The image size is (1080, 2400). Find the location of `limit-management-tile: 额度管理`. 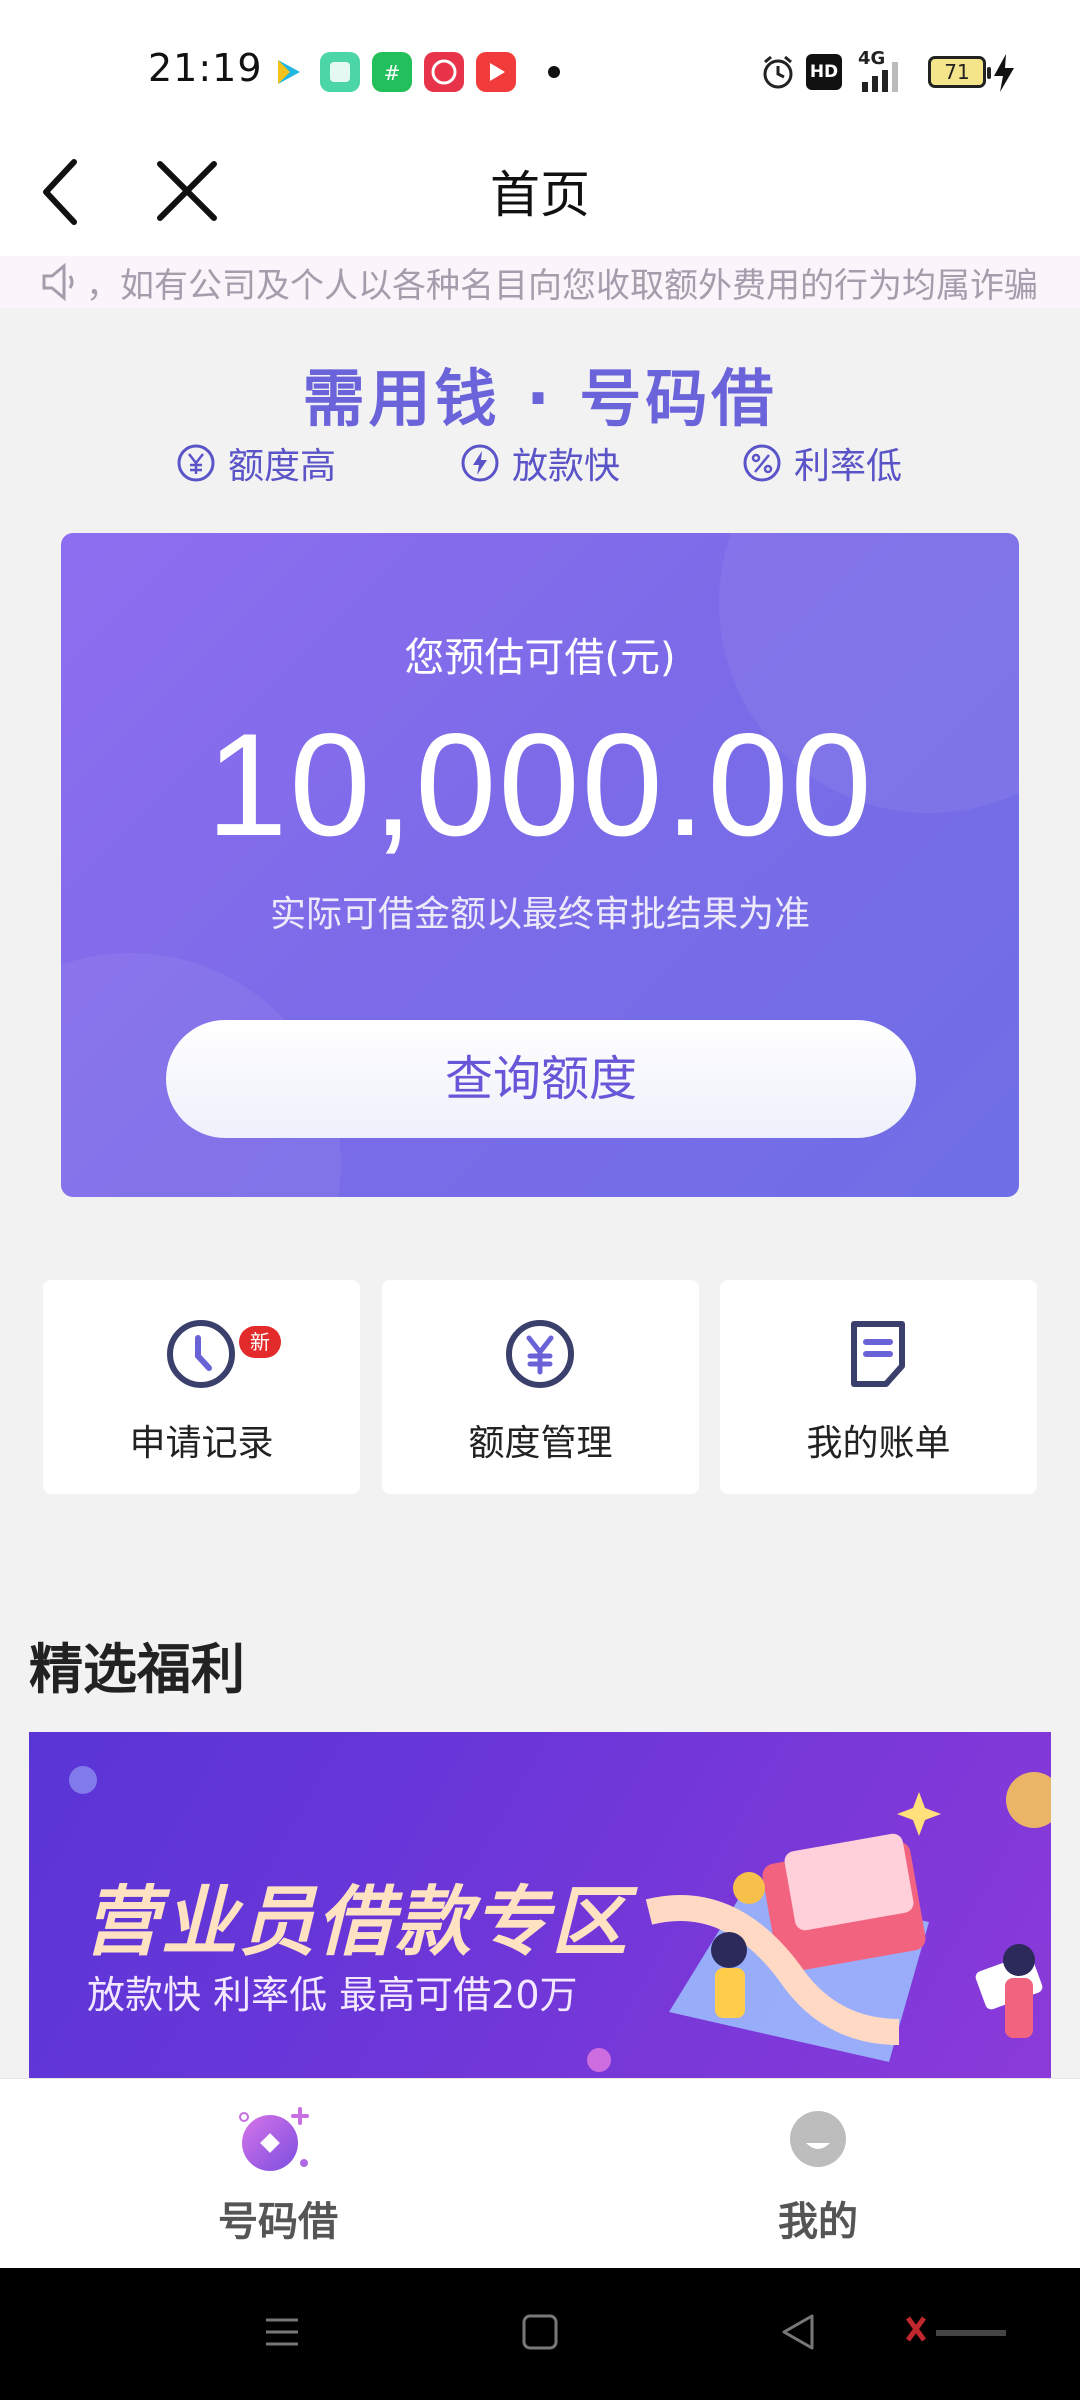

limit-management-tile: 额度管理 is located at coordinates (540, 1387).